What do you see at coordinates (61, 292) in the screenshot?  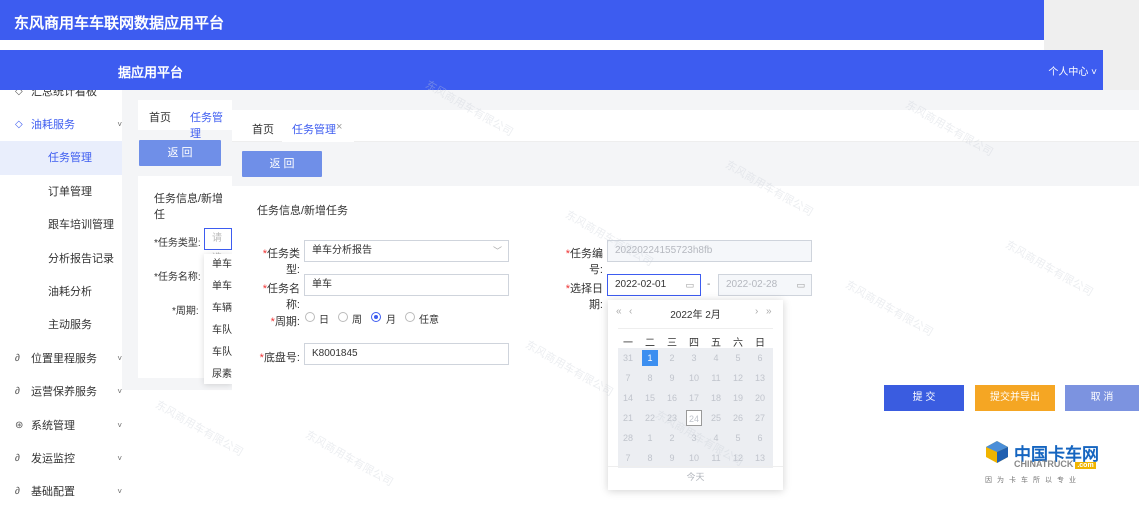 I see `sidebar-subitem-4: 油耗分析` at bounding box center [61, 292].